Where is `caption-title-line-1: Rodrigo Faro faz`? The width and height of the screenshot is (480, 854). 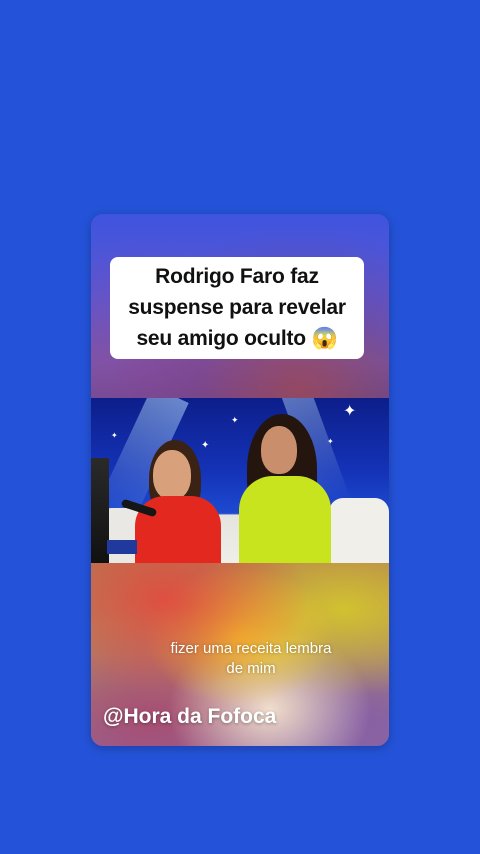 caption-title-line-1: Rodrigo Faro faz is located at coordinates (237, 276).